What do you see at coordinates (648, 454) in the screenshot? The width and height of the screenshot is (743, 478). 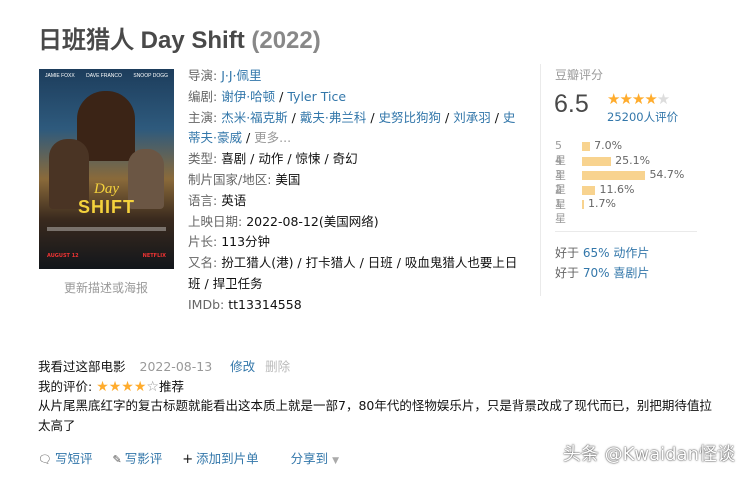 I see `watermark: 头条 @Kwaidan怪谈` at bounding box center [648, 454].